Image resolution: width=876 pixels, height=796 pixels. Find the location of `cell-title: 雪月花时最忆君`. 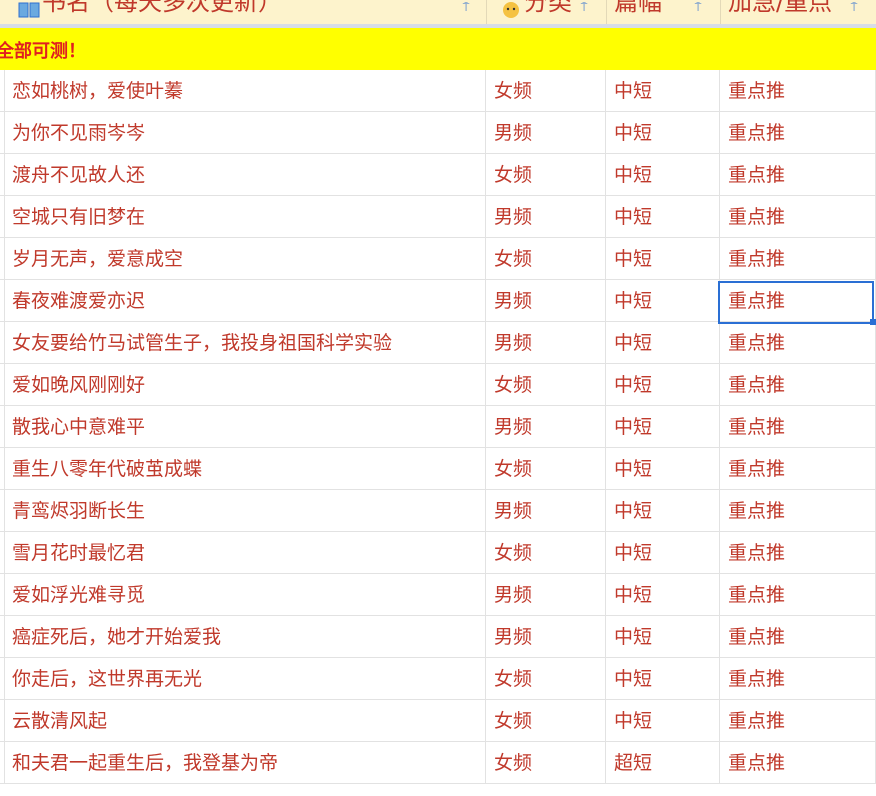

cell-title: 雪月花时最忆君 is located at coordinates (245, 553).